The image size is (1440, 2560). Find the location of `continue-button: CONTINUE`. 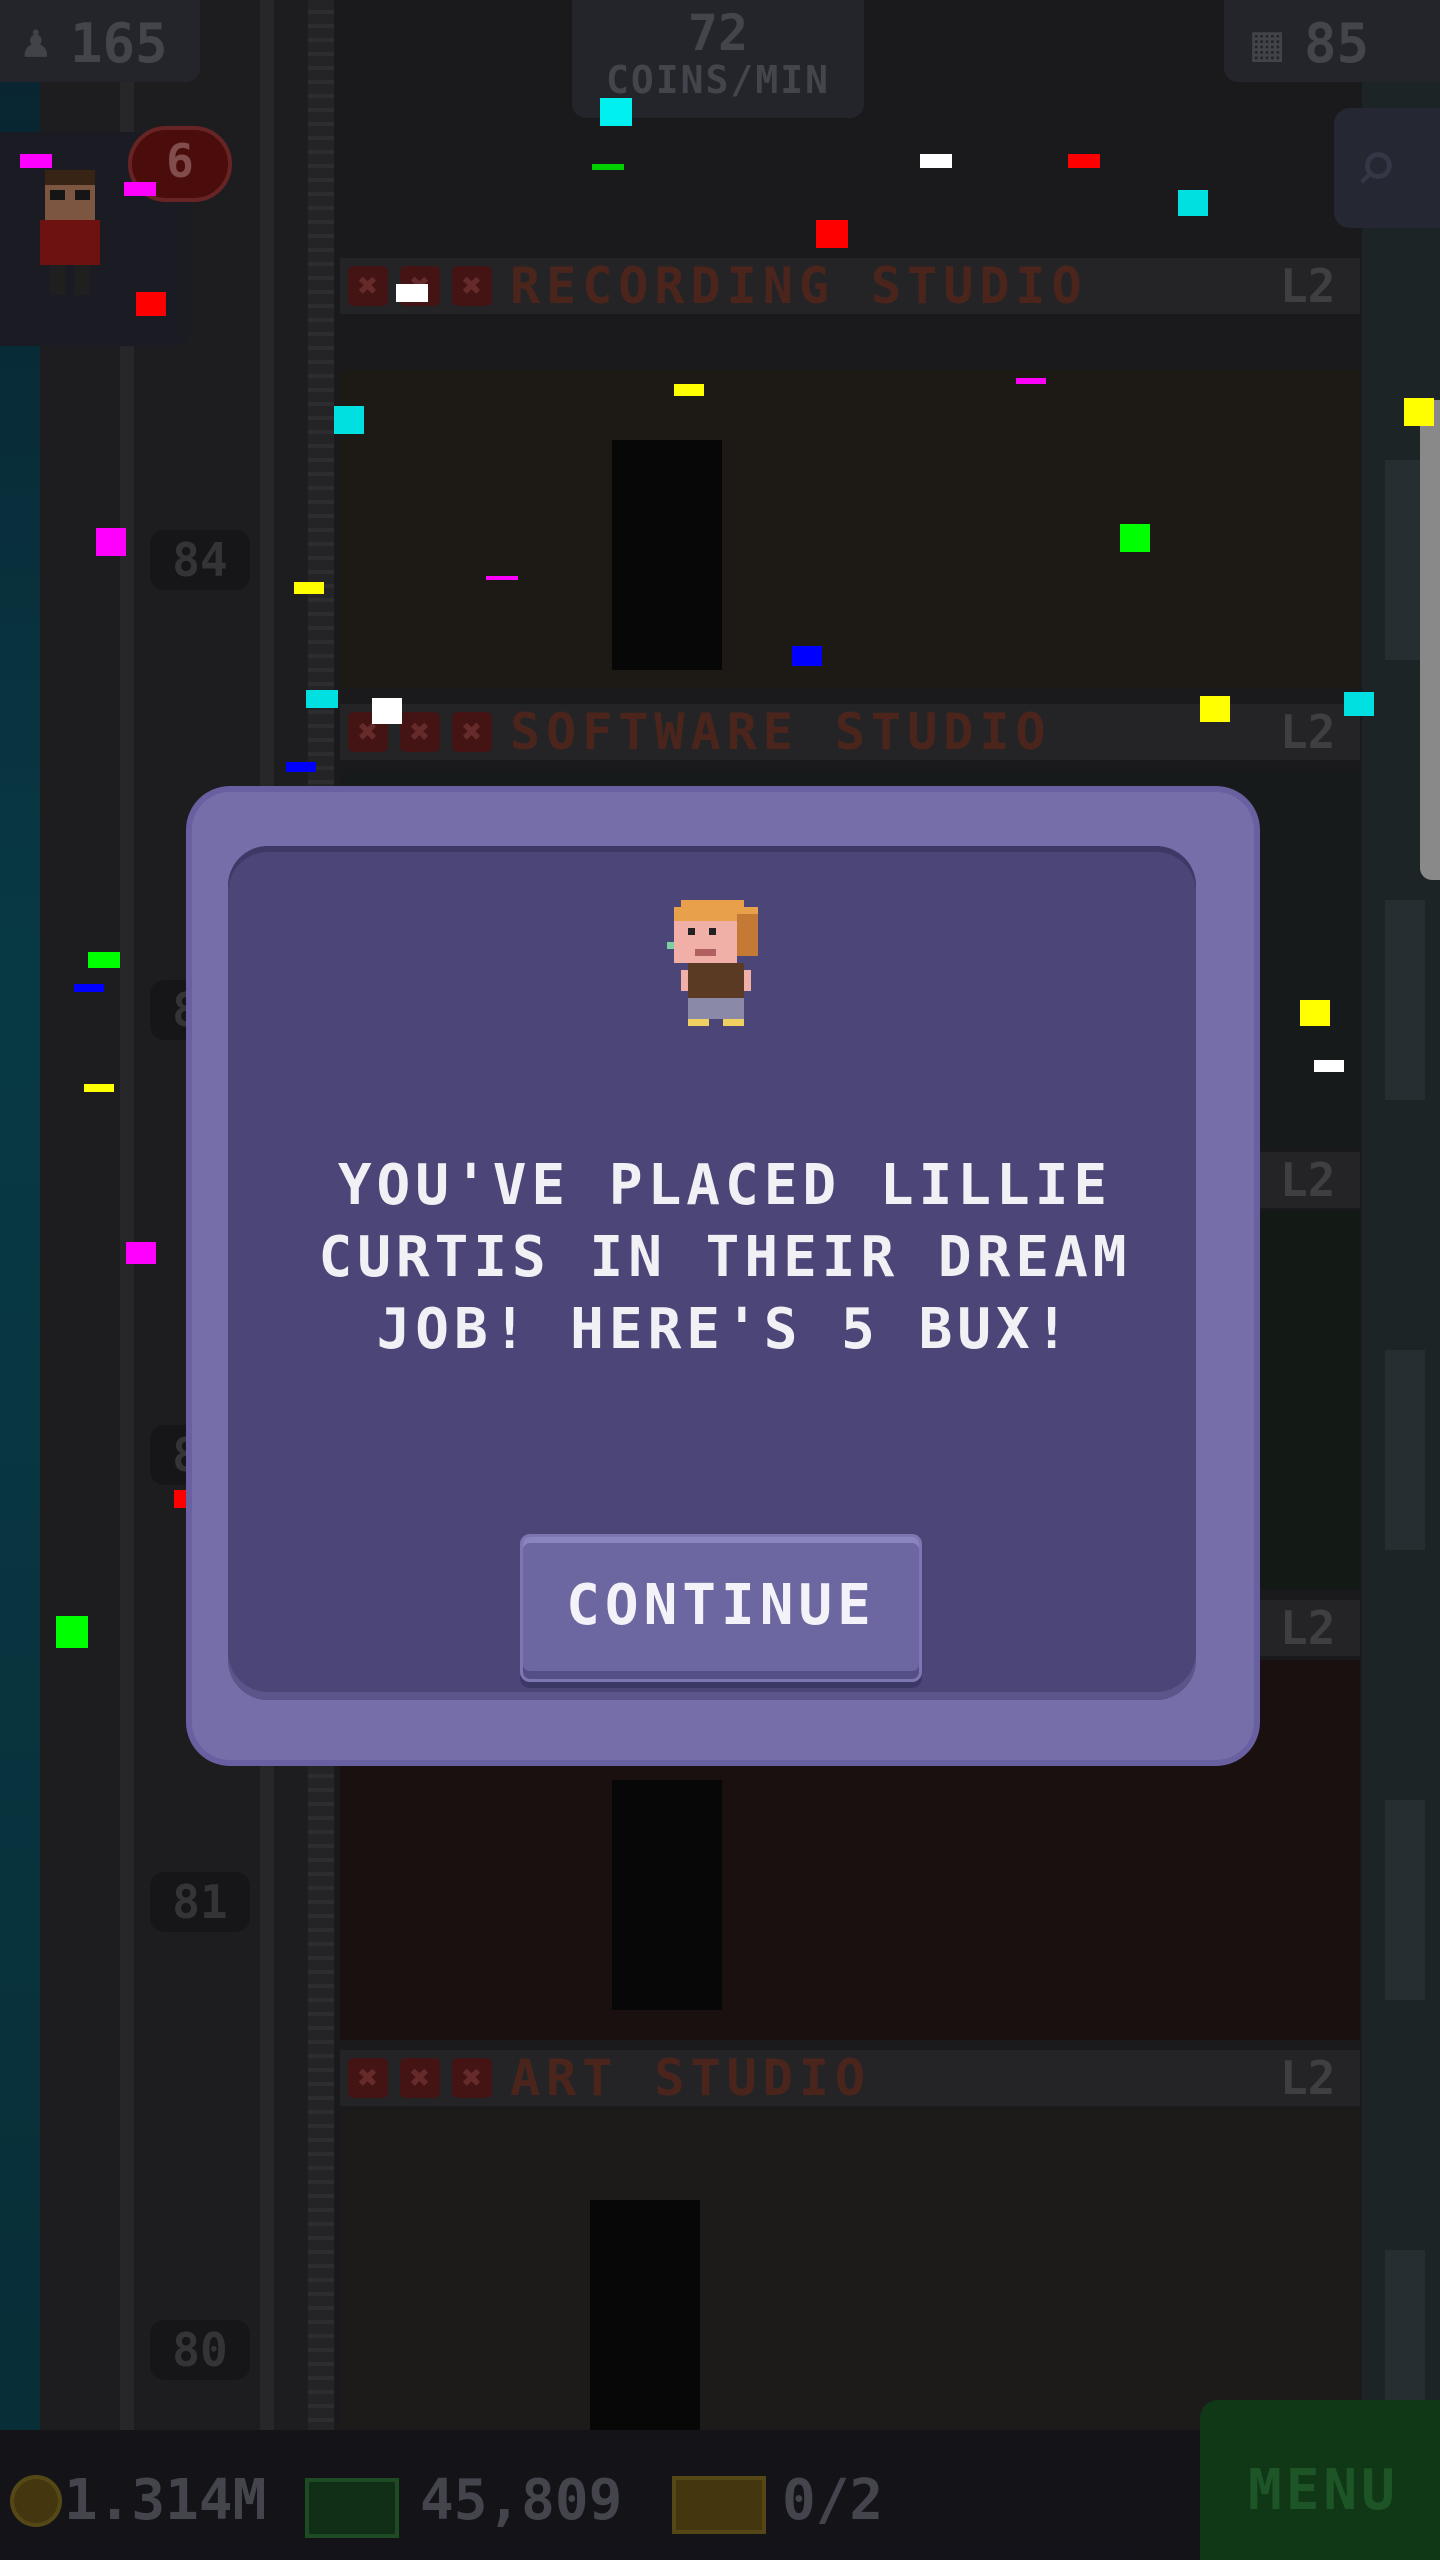

continue-button: CONTINUE is located at coordinates (721, 1608).